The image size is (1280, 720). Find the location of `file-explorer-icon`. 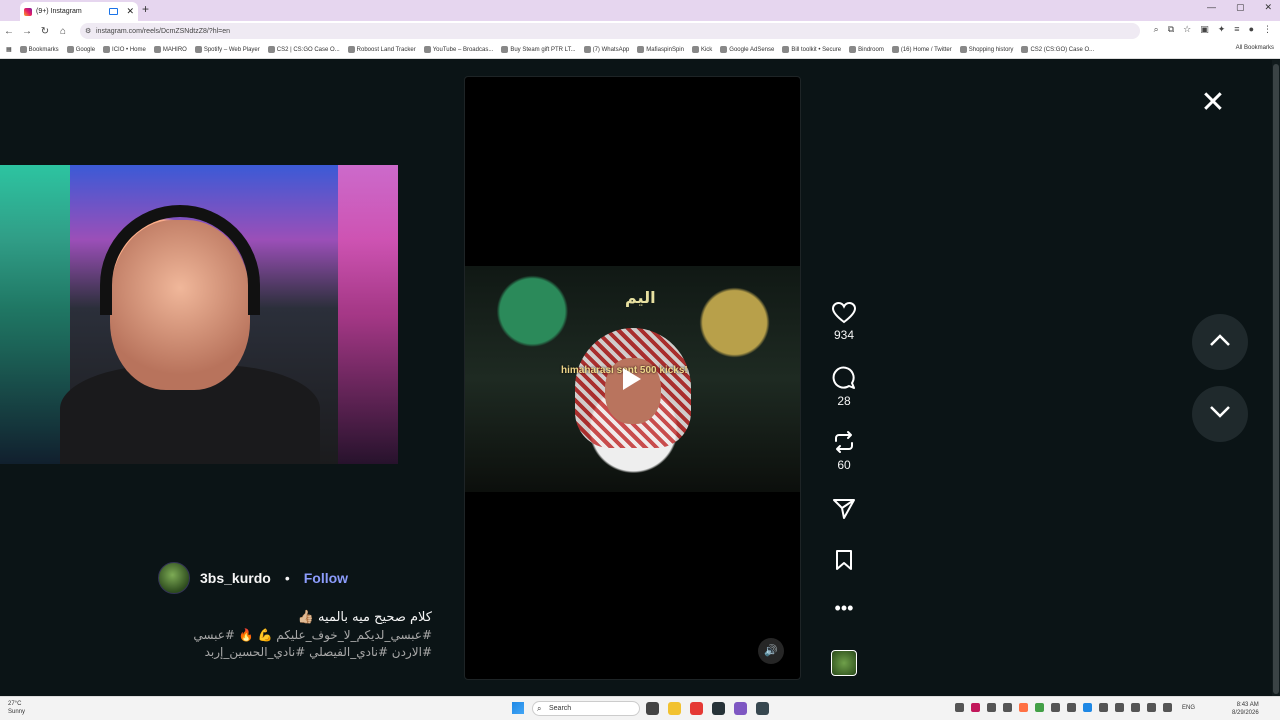

file-explorer-icon is located at coordinates (674, 708).